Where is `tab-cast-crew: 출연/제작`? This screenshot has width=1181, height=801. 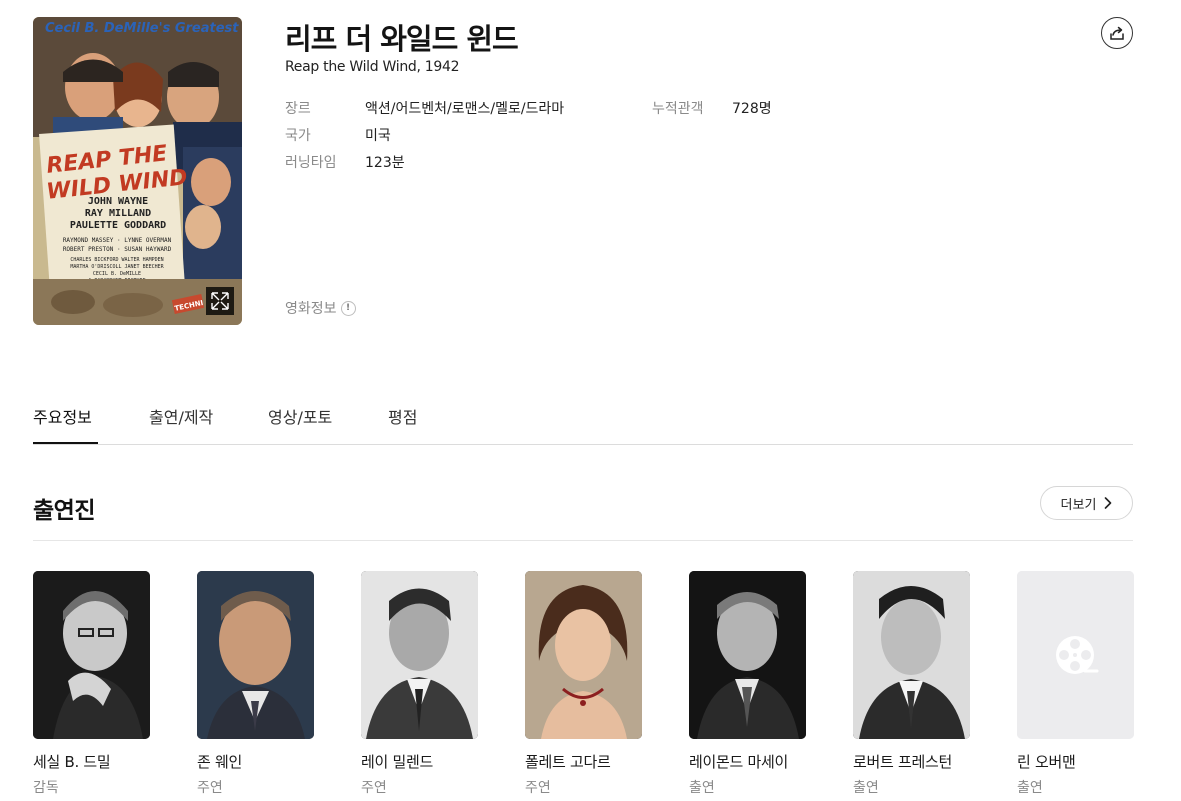 tab-cast-crew: 출연/제작 is located at coordinates (181, 416).